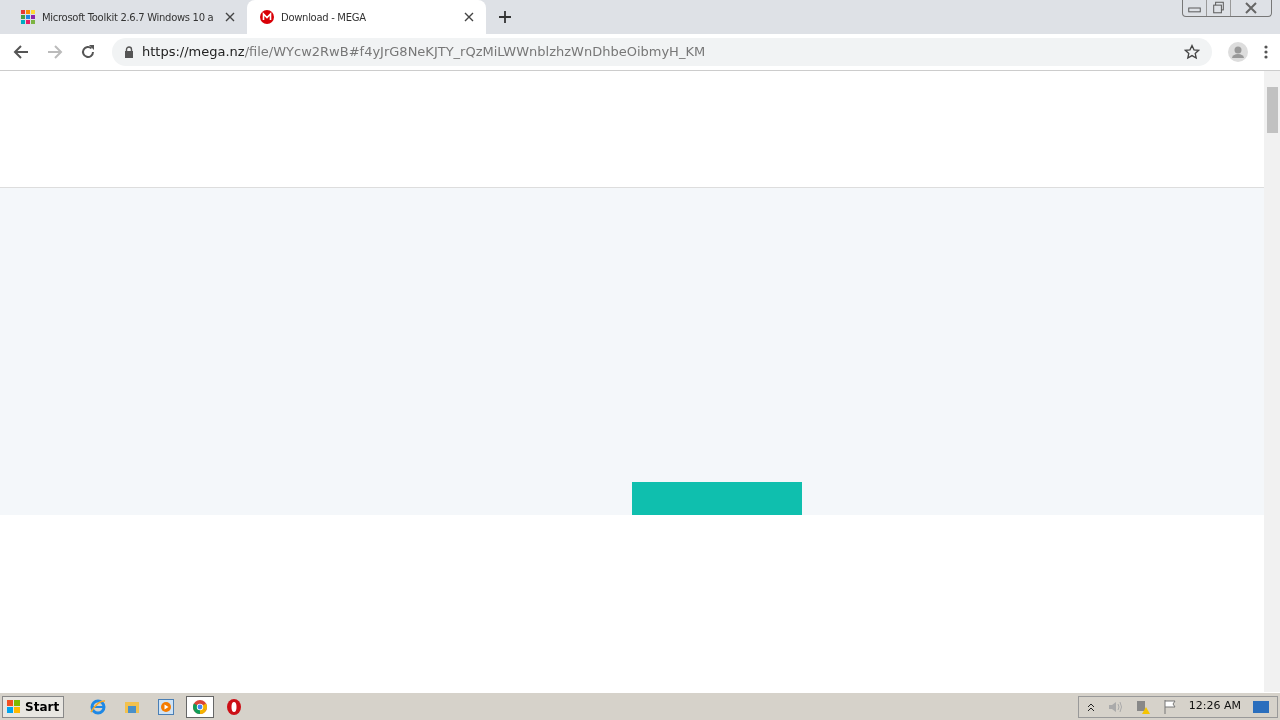 The image size is (1280, 720). I want to click on scrollbar, so click(1272, 381).